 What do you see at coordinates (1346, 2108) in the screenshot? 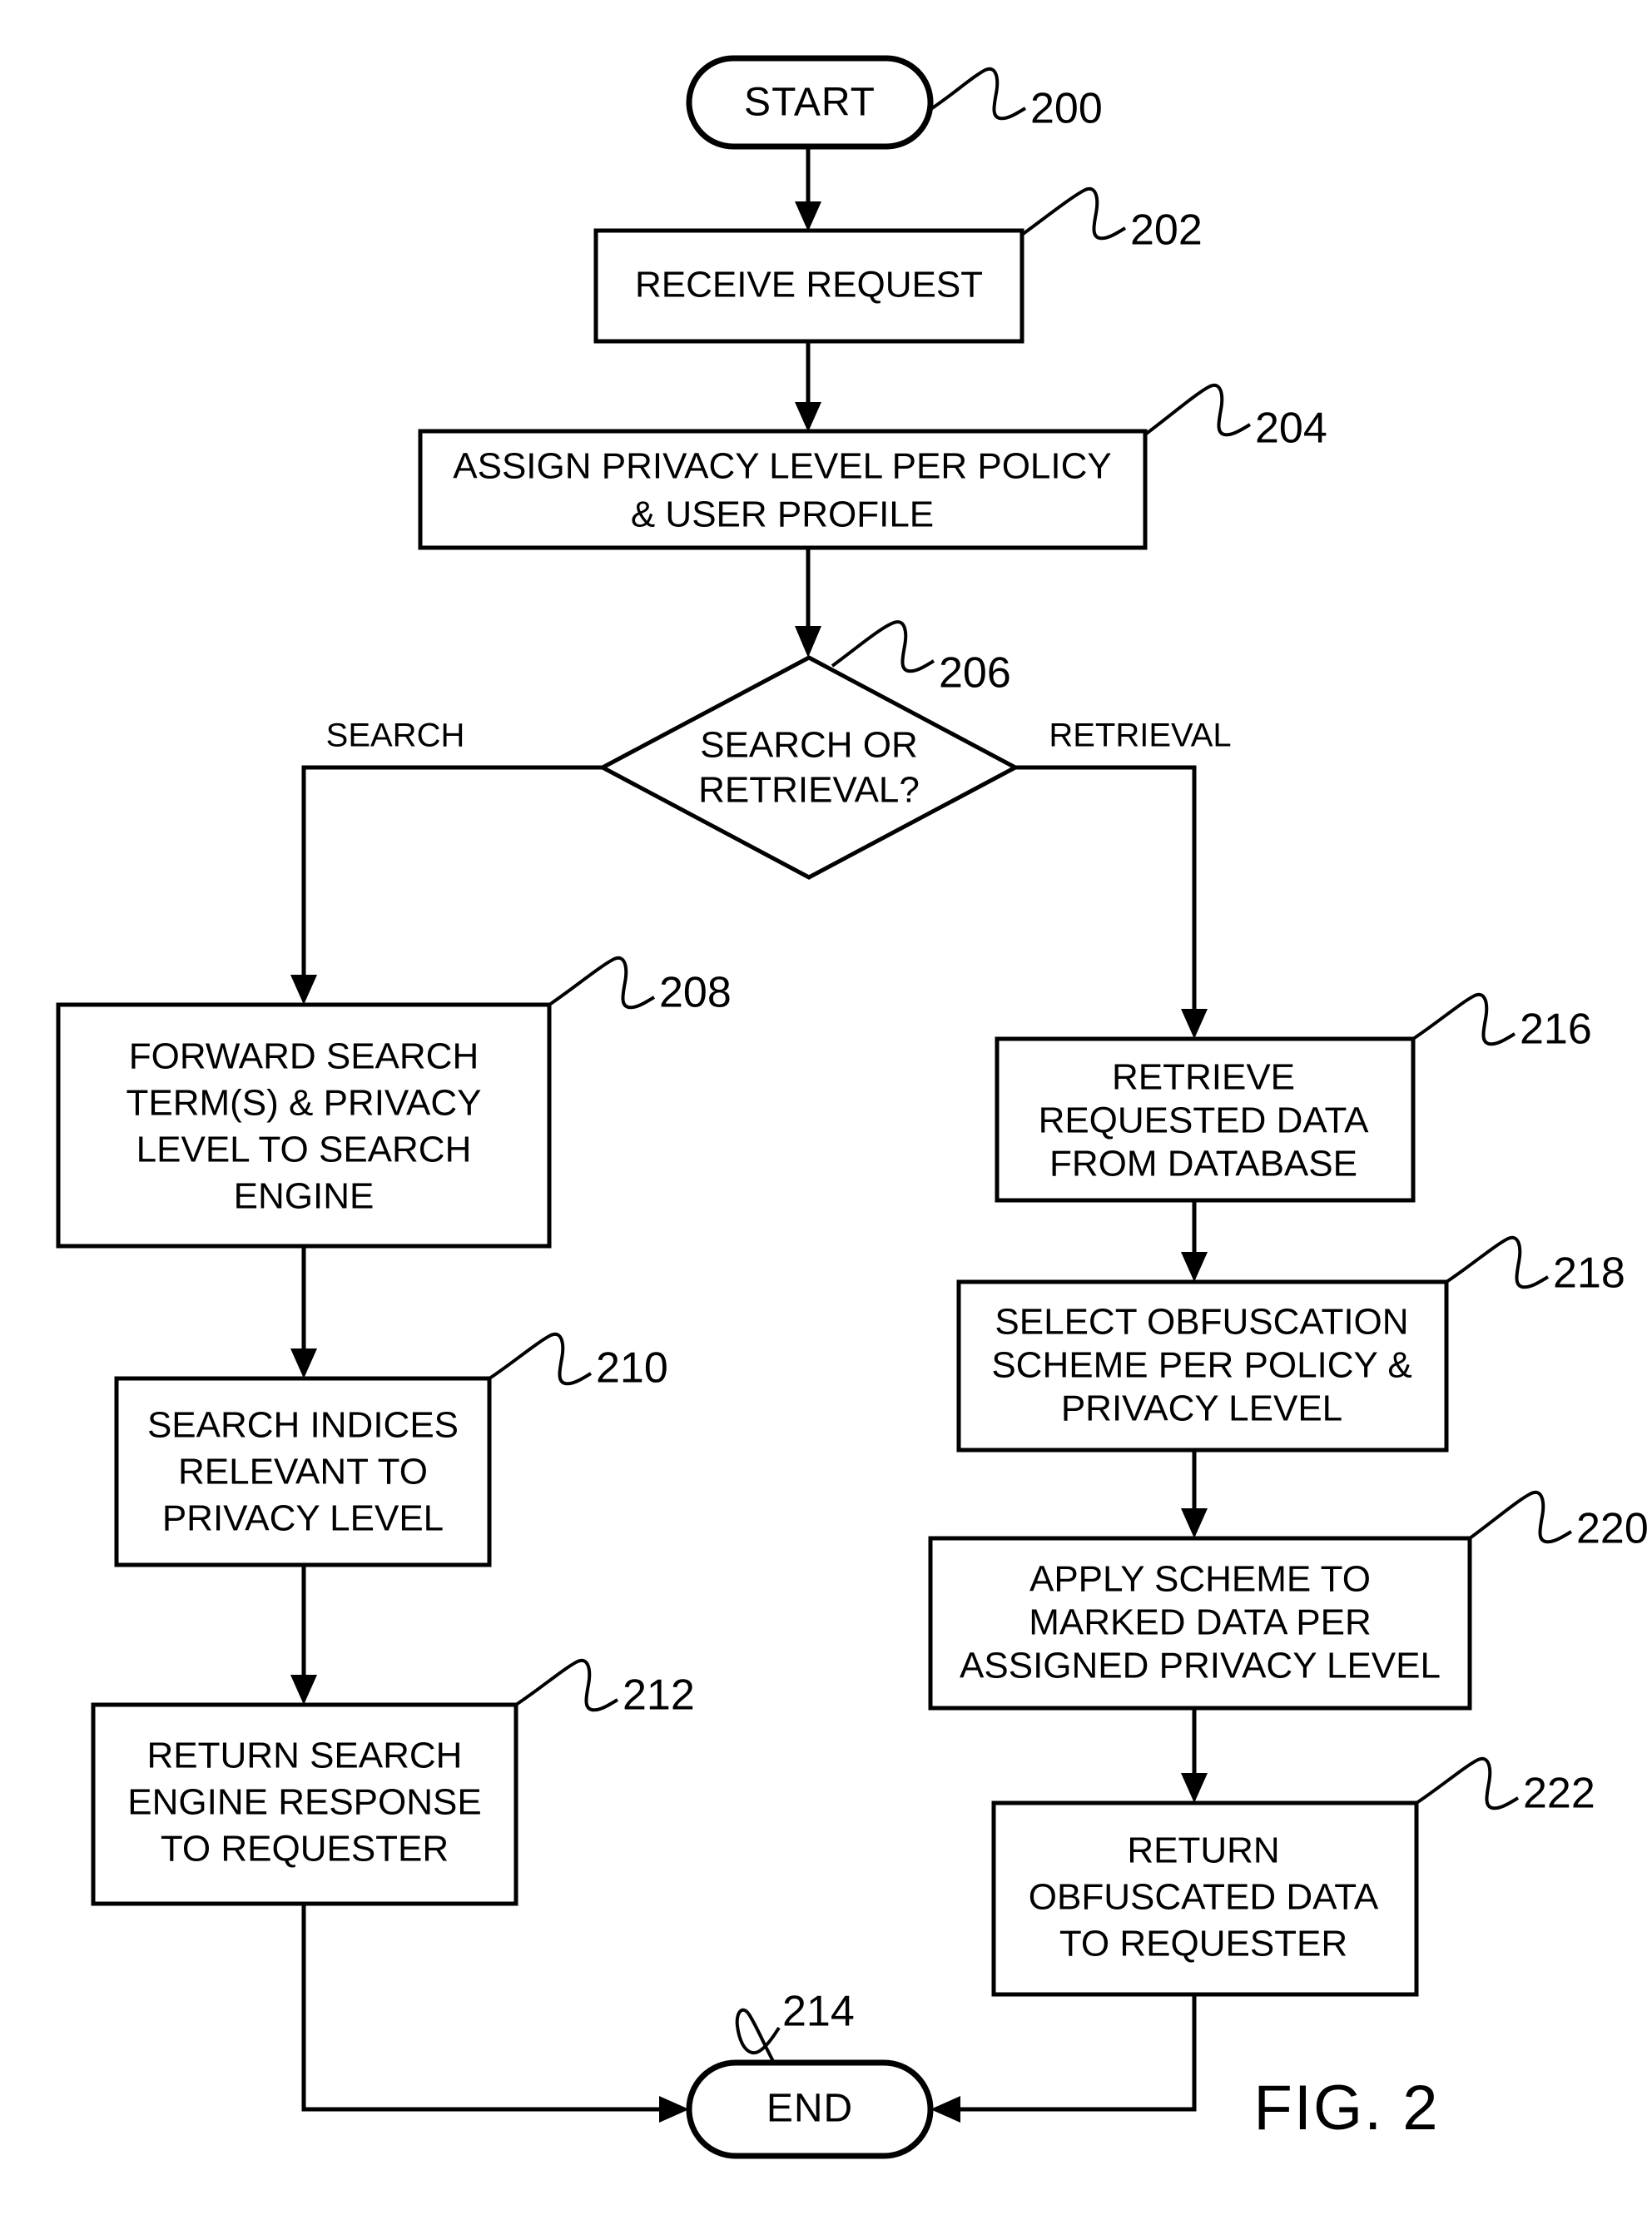
I see `figure-caption: FIG. 2` at bounding box center [1346, 2108].